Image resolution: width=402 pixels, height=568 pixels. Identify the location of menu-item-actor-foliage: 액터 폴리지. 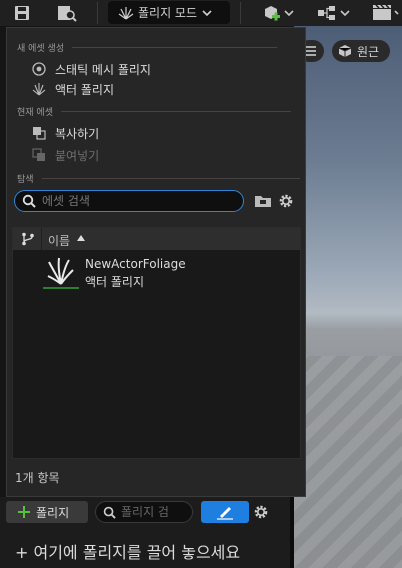
(72, 89).